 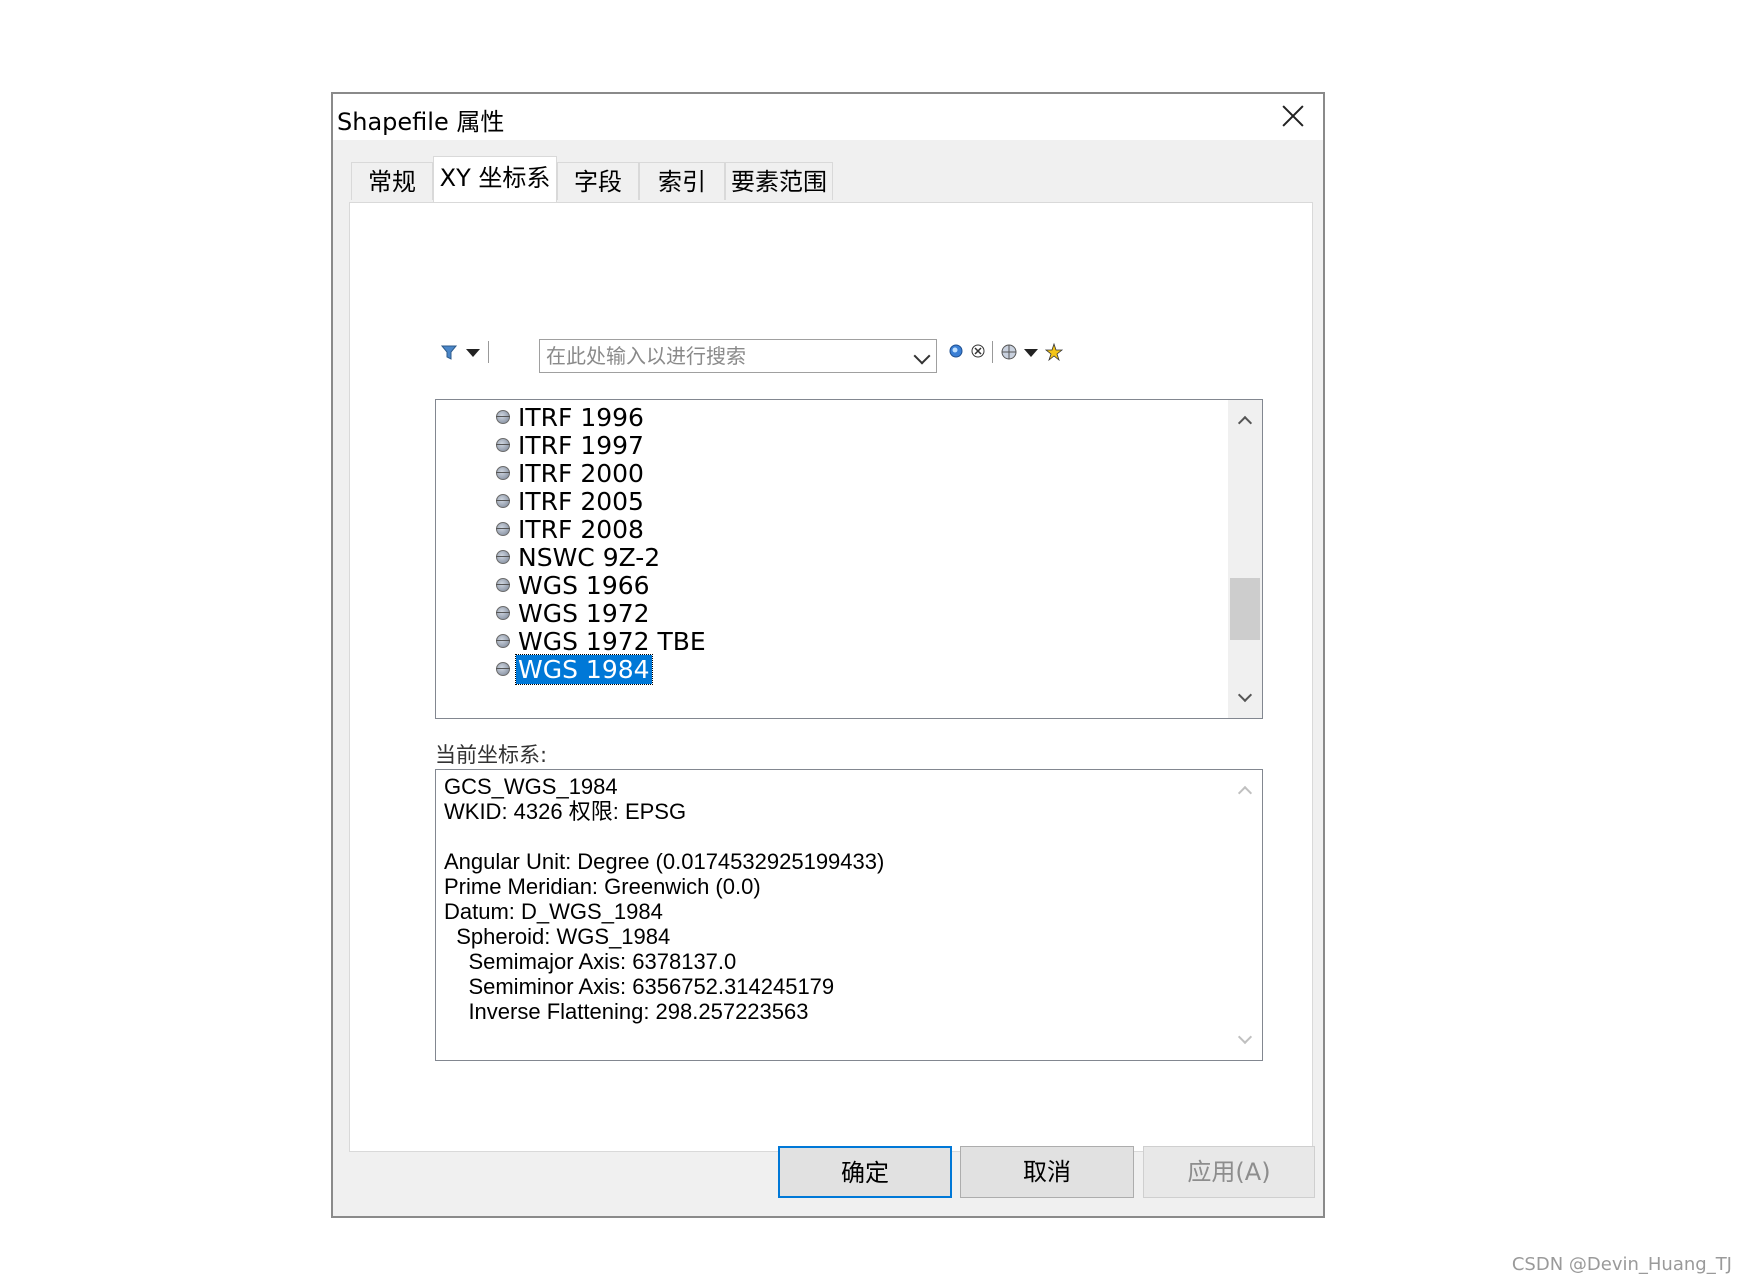 I want to click on search-combobox: 在此处输入以进行搜索, so click(x=738, y=356).